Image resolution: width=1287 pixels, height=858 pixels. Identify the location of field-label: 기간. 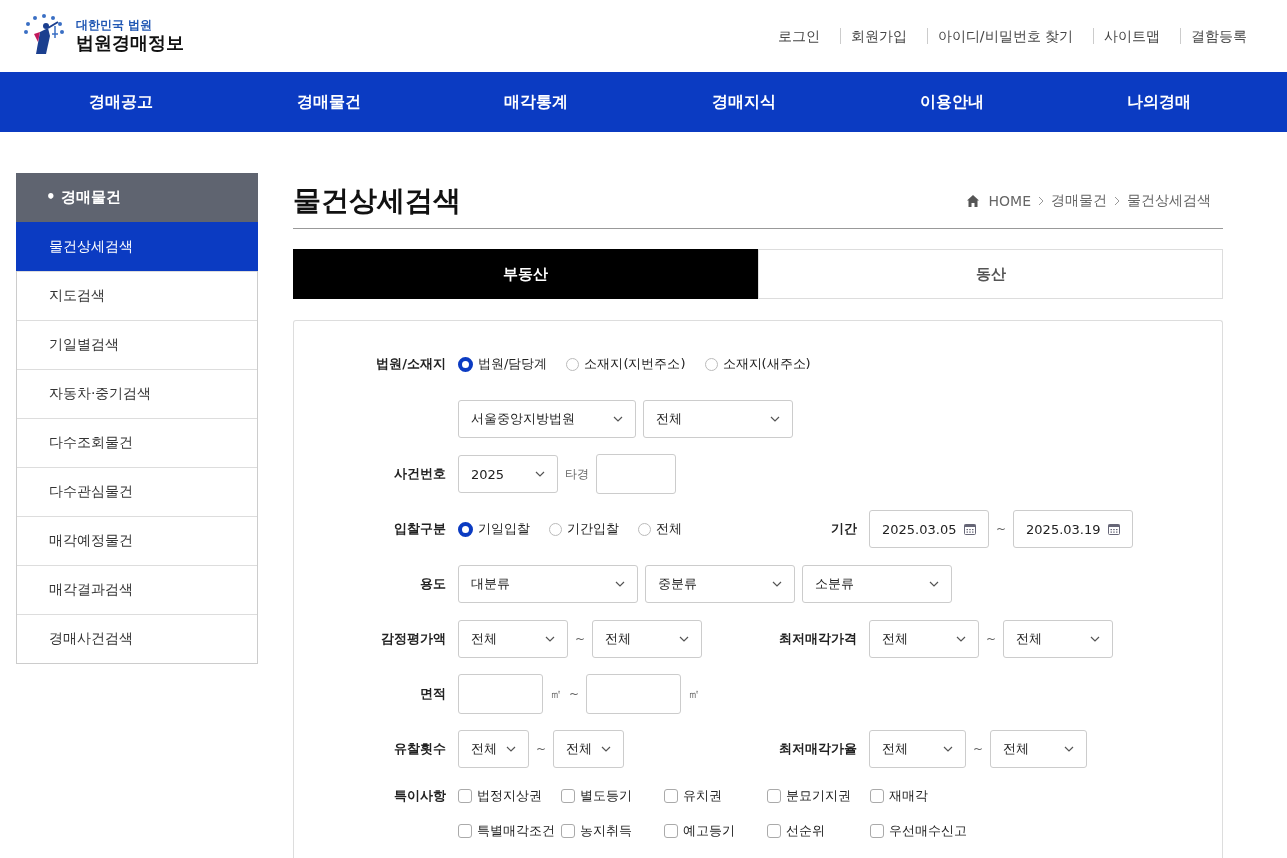
(843, 529).